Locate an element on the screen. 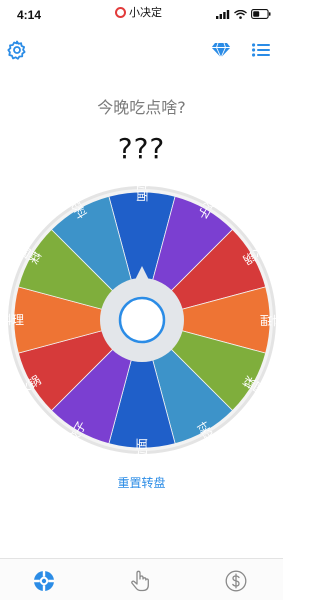 Image resolution: width=320 pixels, height=600 pixels. hand-tap-icon is located at coordinates (140, 581).